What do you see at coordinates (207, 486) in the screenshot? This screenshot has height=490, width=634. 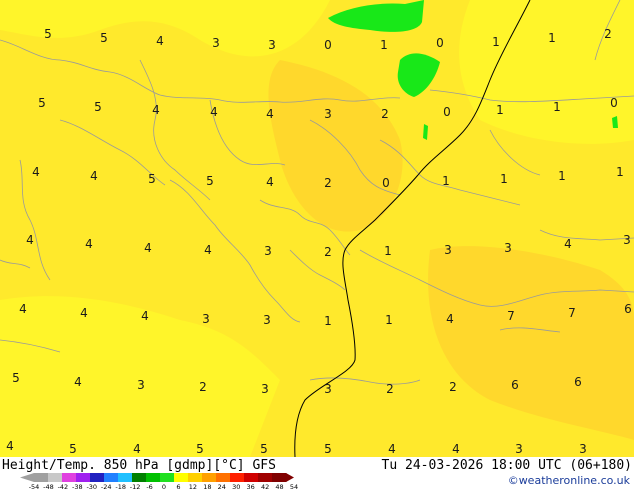 I see `colorbar-tick-label: 18` at bounding box center [207, 486].